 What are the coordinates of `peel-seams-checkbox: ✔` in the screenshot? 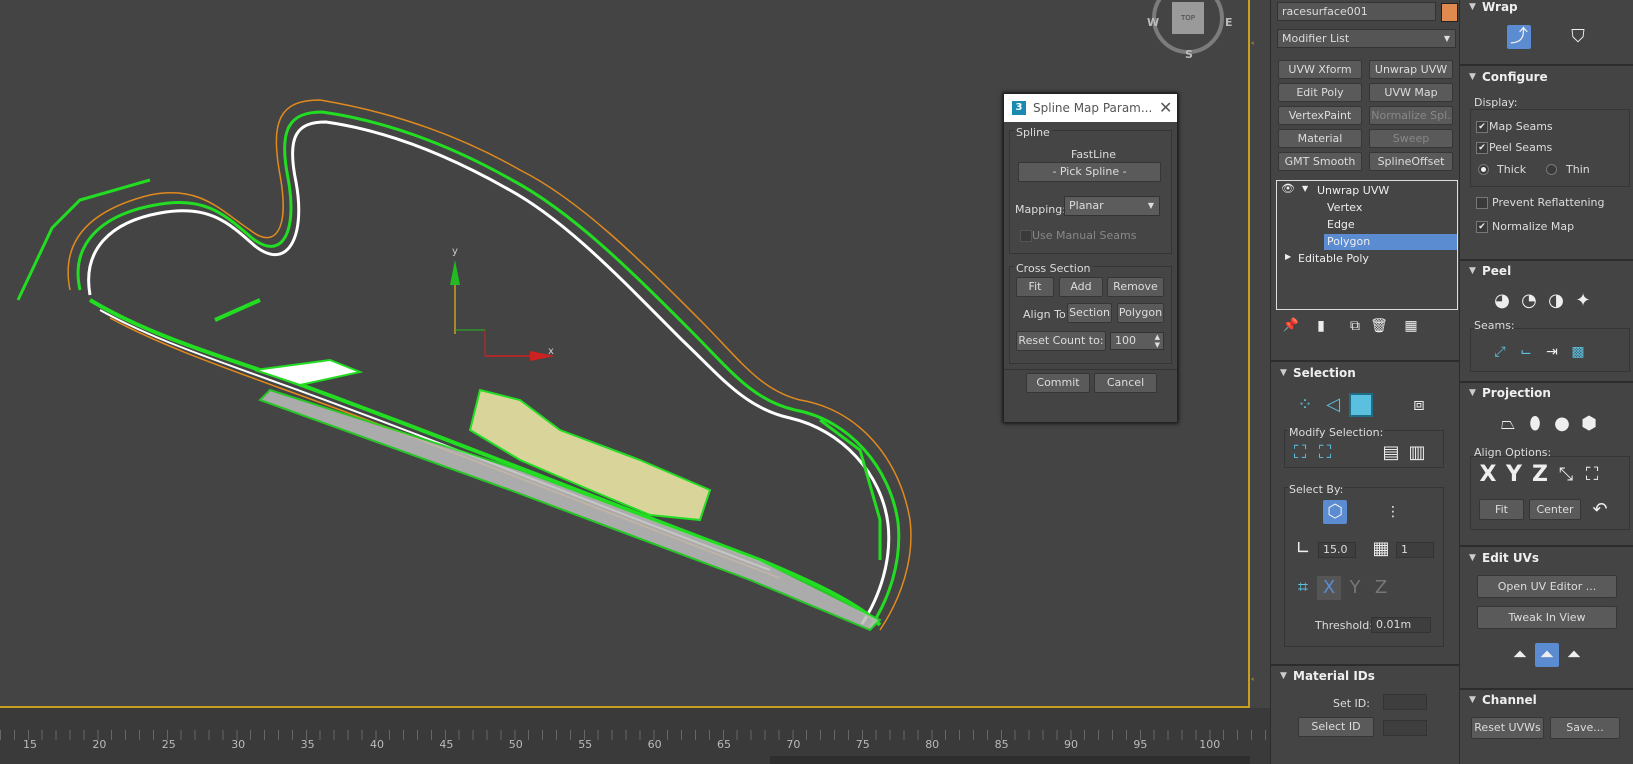 It's located at (1482, 148).